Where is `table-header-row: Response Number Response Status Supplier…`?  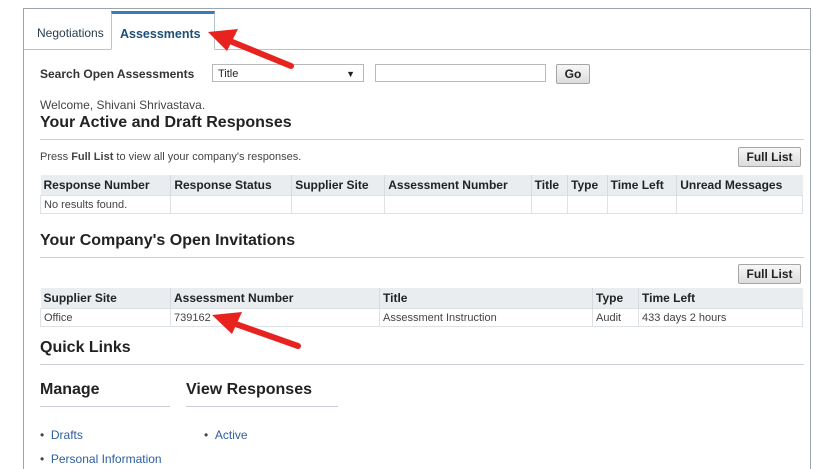 table-header-row: Response Number Response Status Supplier… is located at coordinates (421, 185).